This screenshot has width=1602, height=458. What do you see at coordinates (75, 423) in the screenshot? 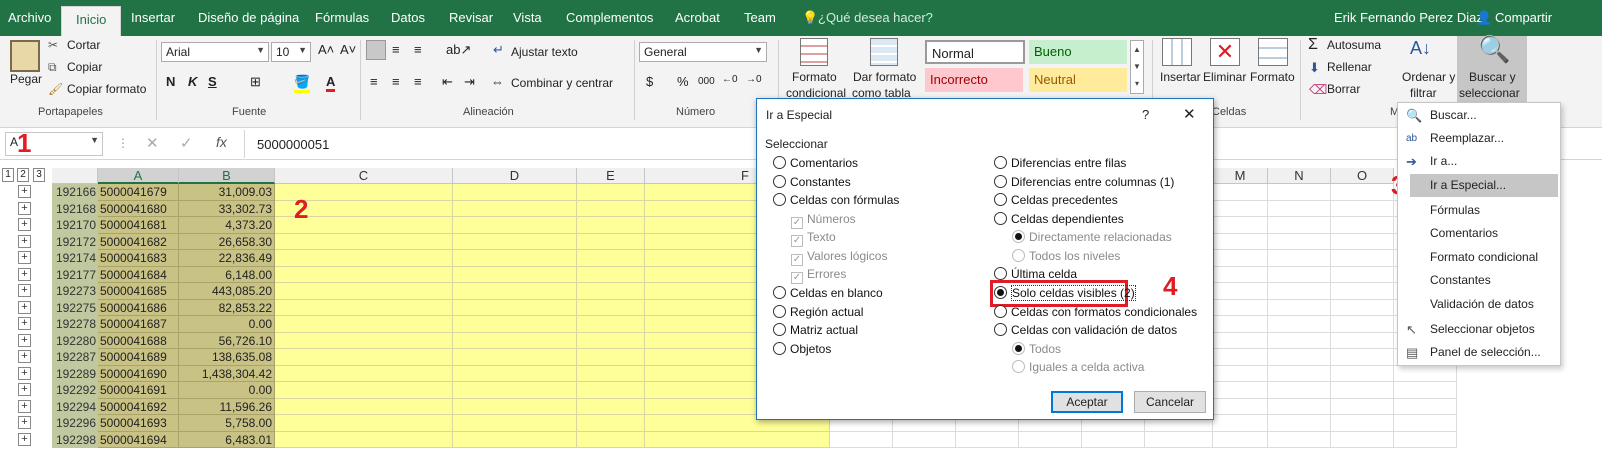
I see `row-header: 192296` at bounding box center [75, 423].